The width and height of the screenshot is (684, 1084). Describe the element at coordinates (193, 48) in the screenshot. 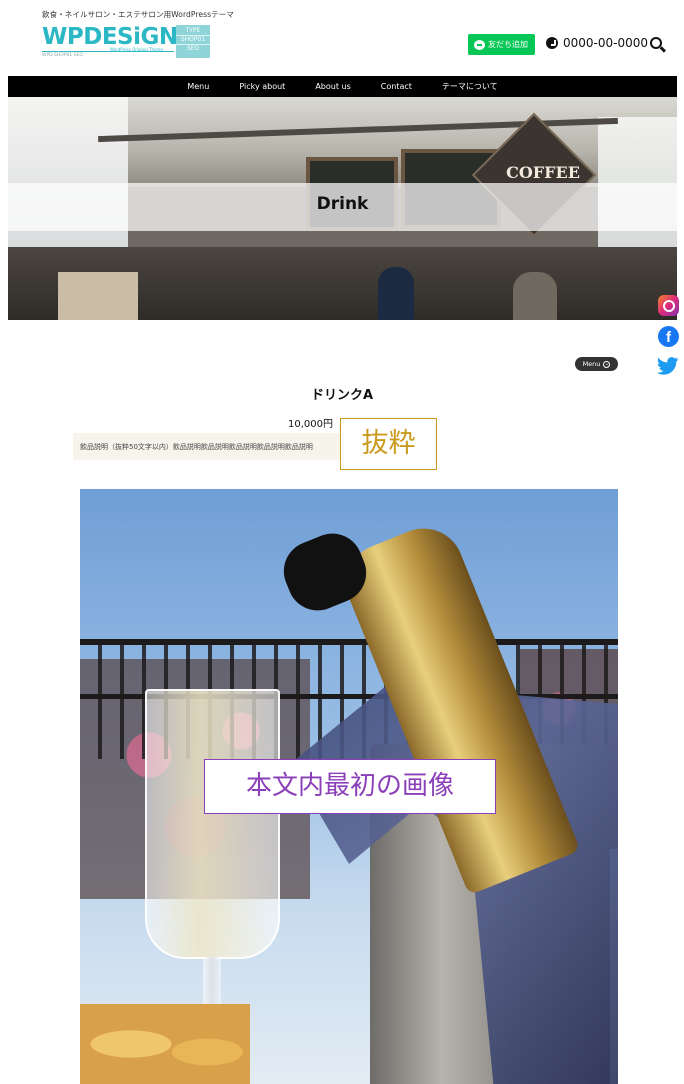

I see `logo-type-line: SEO` at that location.